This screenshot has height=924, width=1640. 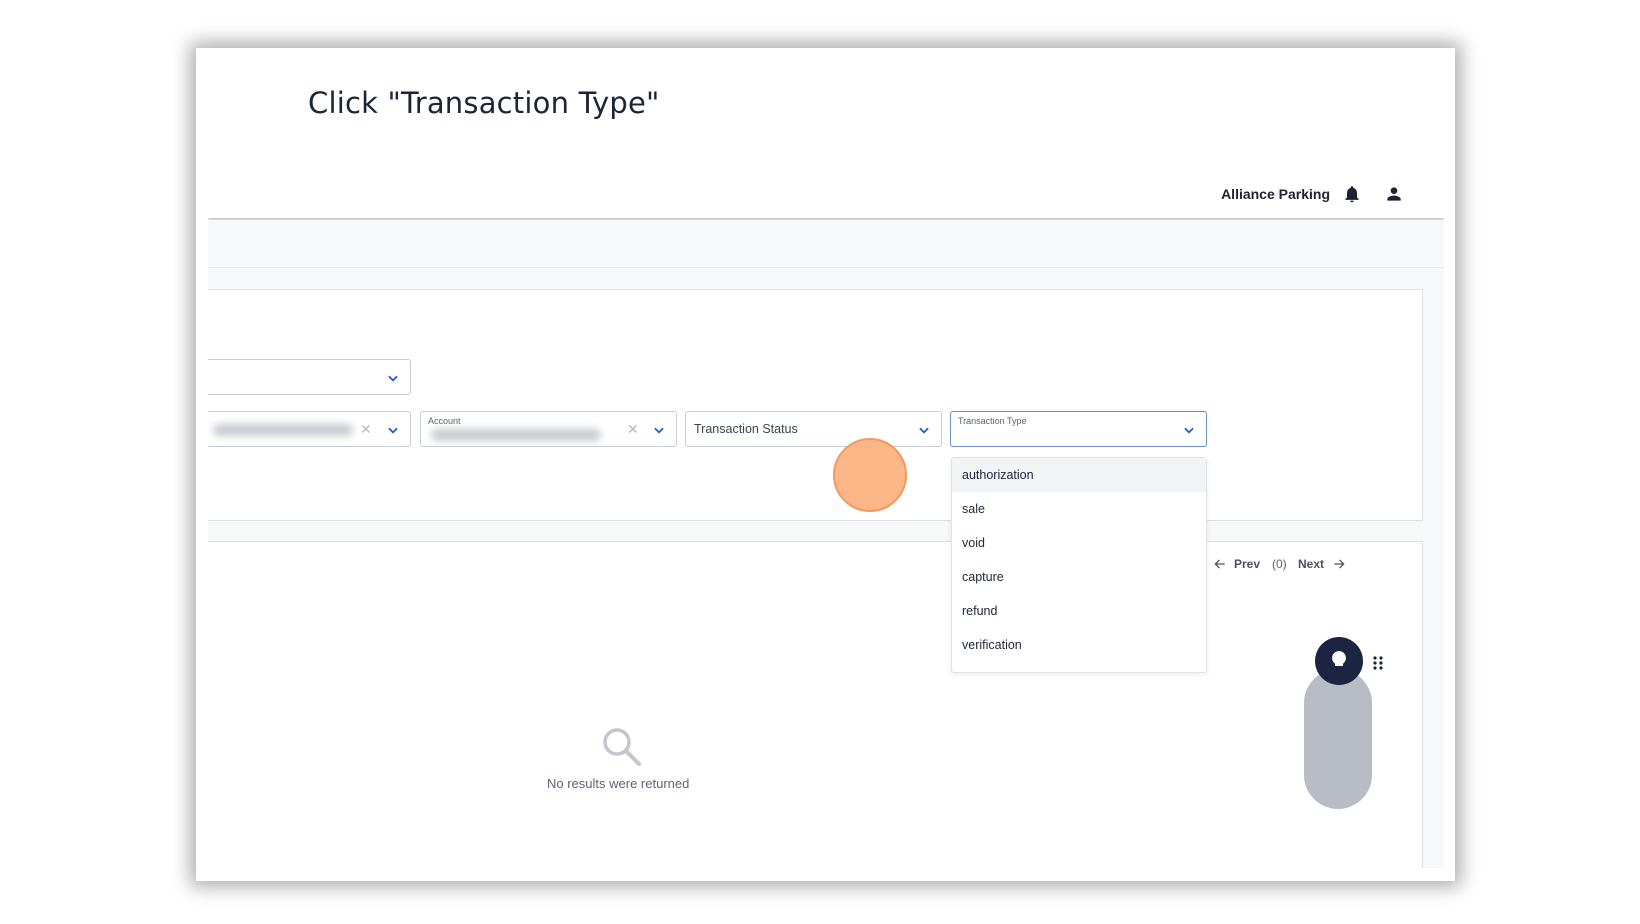 I want to click on top-bar: Alliance Parking, so click(x=826, y=194).